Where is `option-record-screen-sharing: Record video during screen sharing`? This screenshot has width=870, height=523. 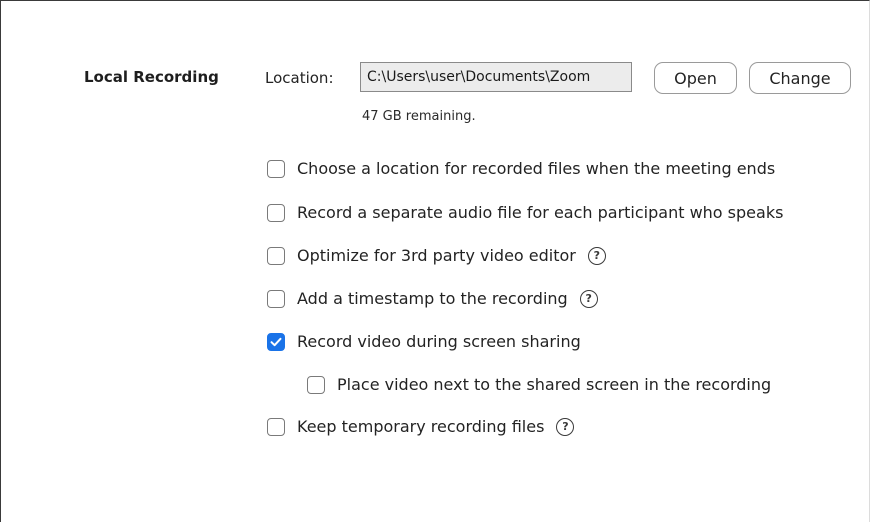
option-record-screen-sharing: Record video during screen sharing is located at coordinates (424, 341).